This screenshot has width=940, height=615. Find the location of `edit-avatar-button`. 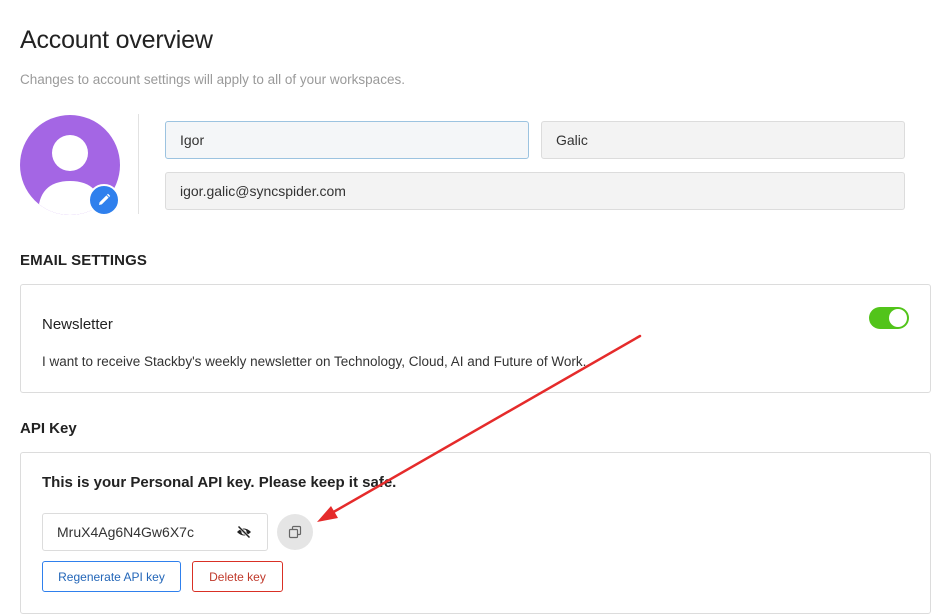

edit-avatar-button is located at coordinates (104, 200).